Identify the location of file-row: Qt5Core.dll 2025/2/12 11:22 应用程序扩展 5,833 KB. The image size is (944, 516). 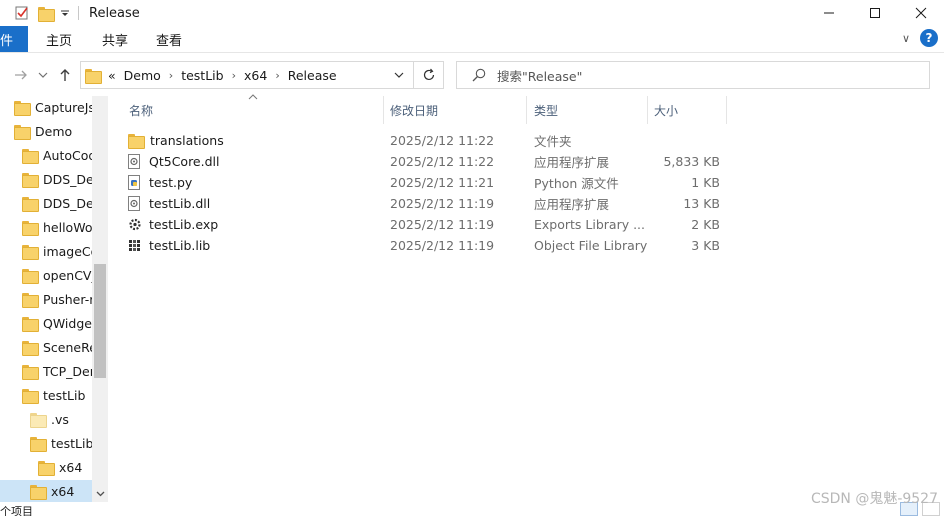
(428, 161).